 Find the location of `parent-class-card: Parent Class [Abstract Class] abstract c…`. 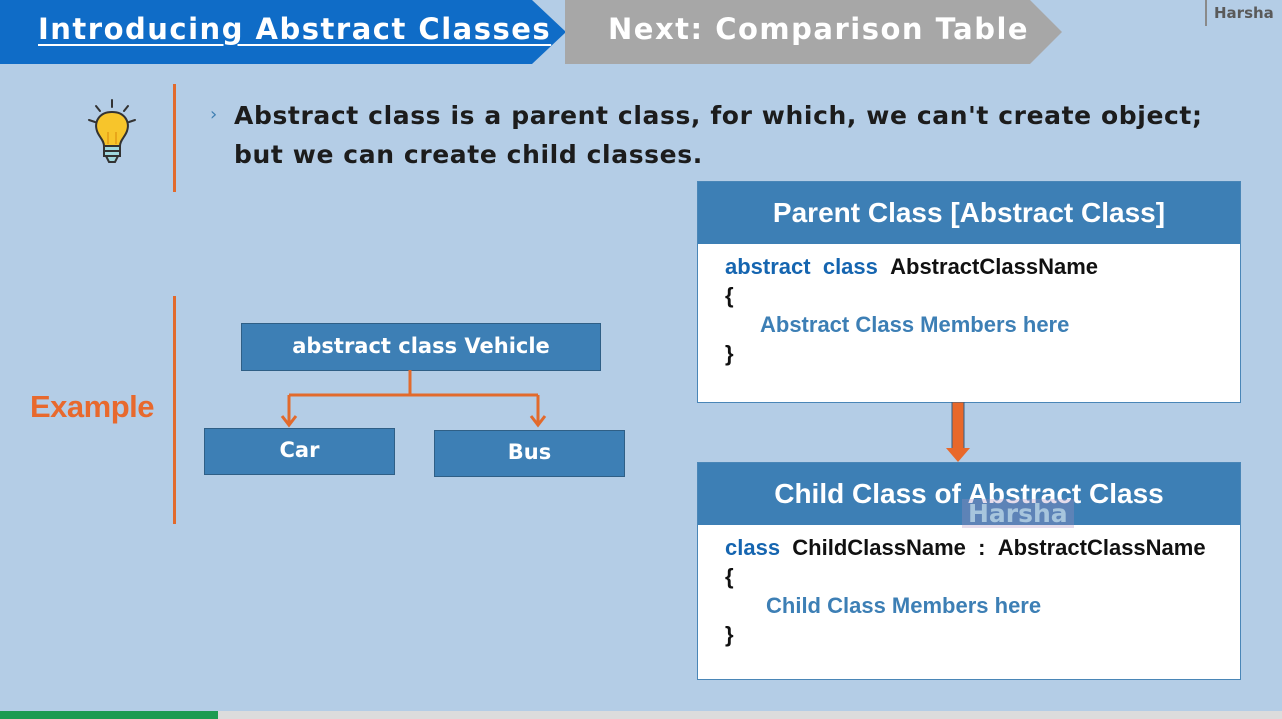

parent-class-card: Parent Class [Abstract Class] abstract c… is located at coordinates (969, 292).